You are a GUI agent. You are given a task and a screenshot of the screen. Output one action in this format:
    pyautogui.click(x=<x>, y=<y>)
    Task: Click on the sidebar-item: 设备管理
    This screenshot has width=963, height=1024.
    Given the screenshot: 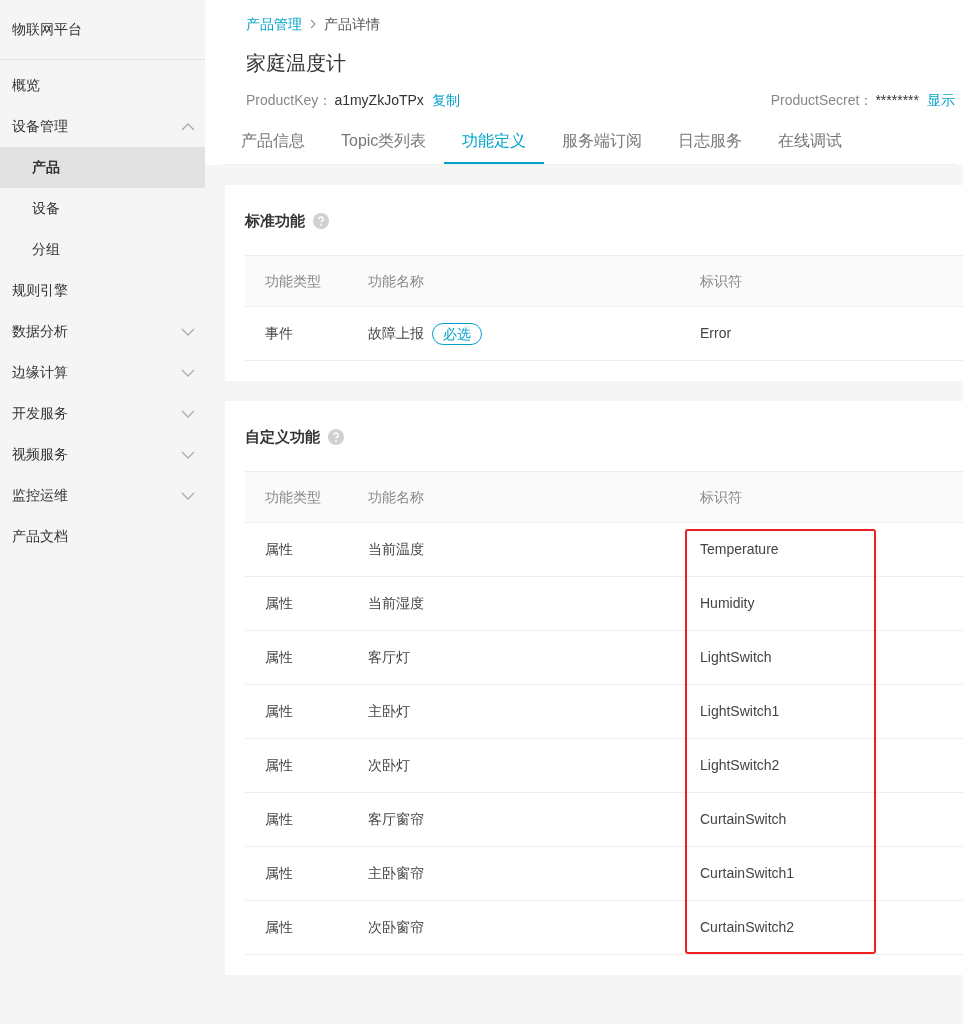 What is the action you would take?
    pyautogui.click(x=102, y=126)
    